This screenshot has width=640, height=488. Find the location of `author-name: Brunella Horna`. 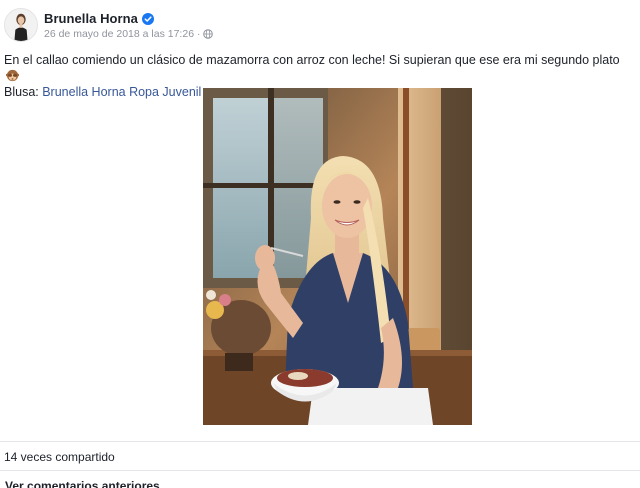

author-name: Brunella Horna is located at coordinates (91, 18).